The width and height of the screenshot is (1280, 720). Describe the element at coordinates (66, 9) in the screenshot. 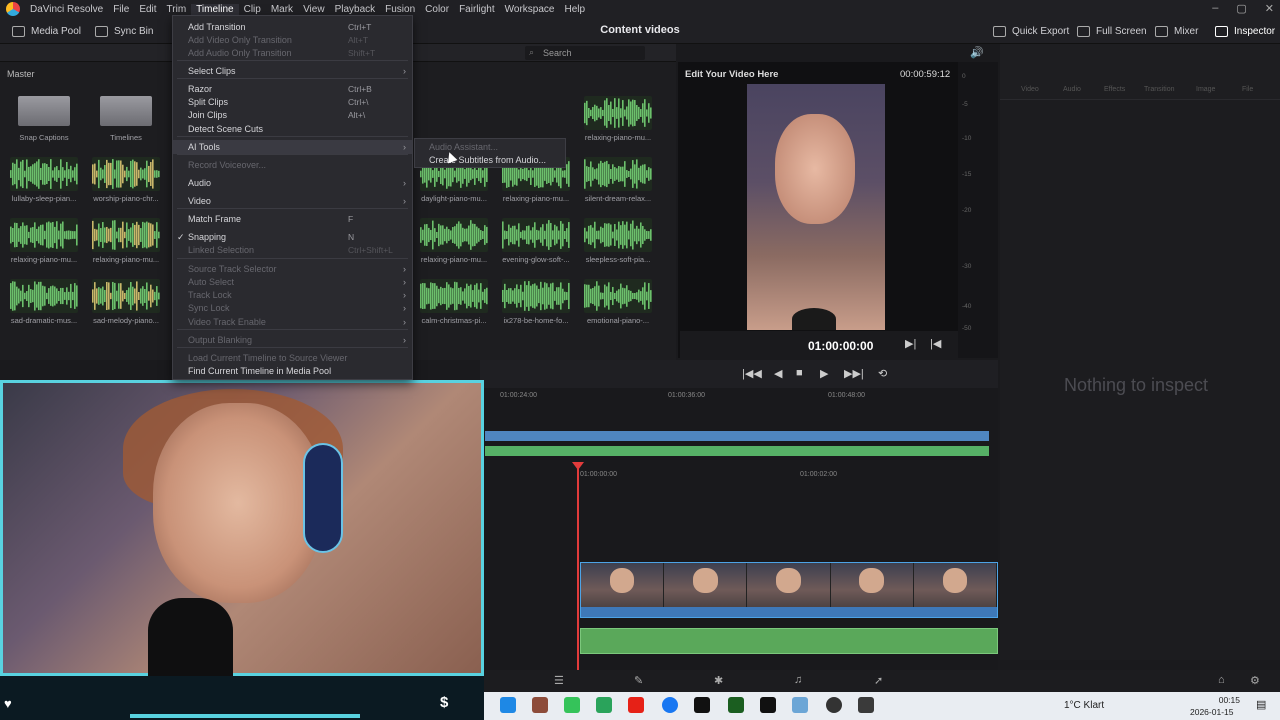

I see `menu-app: DaVinci Resolve` at that location.